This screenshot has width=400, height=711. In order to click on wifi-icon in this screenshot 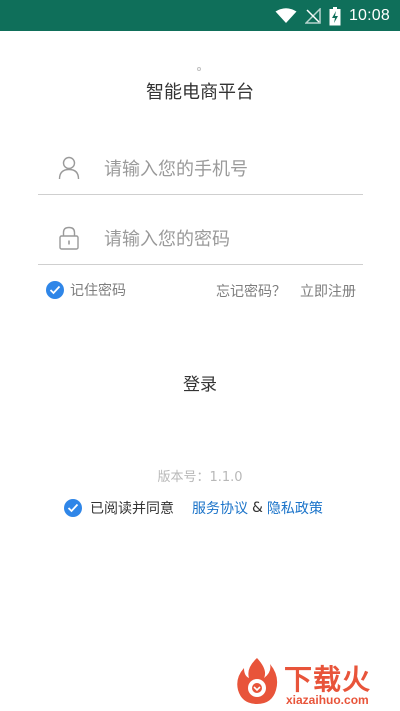, I will do `click(286, 15)`.